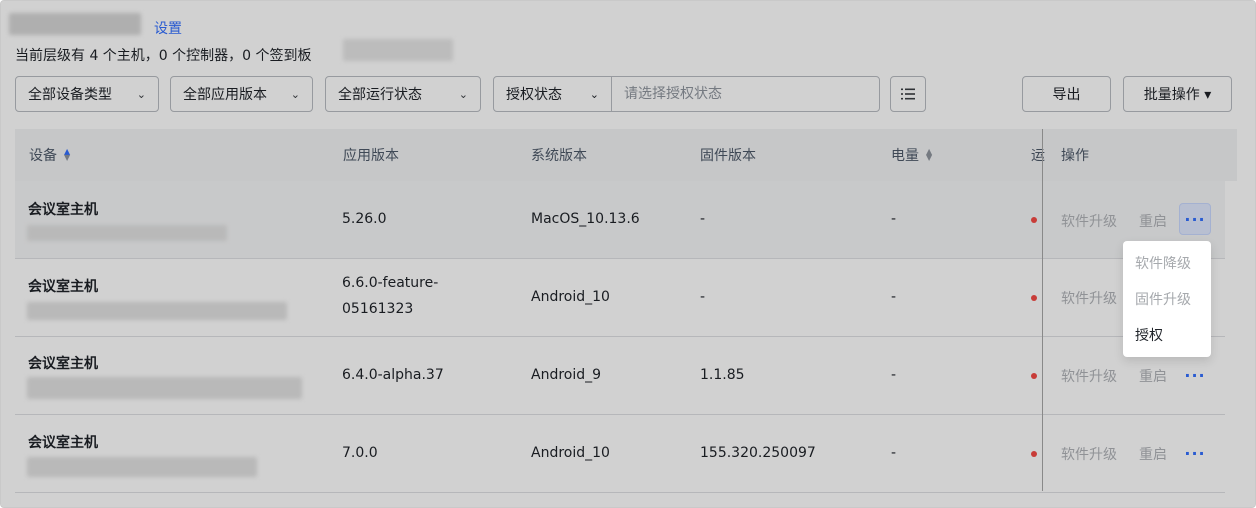 The width and height of the screenshot is (1256, 508). Describe the element at coordinates (378, 309) in the screenshot. I see `app-version-line2: 05161323` at that location.